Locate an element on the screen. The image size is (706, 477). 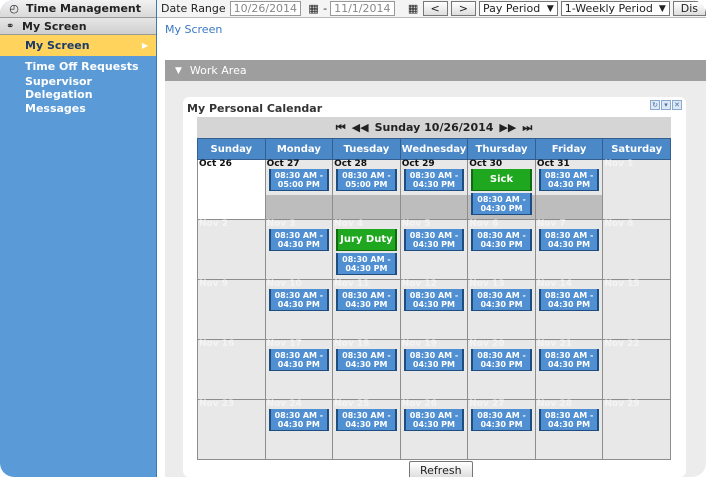
last-icon: ⏭ is located at coordinates (527, 128).